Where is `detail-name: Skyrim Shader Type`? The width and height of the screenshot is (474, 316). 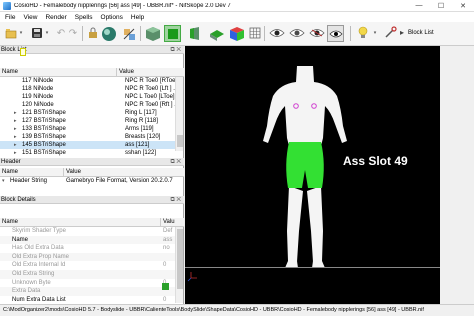 detail-name: Skyrim Shader Type is located at coordinates (39, 231).